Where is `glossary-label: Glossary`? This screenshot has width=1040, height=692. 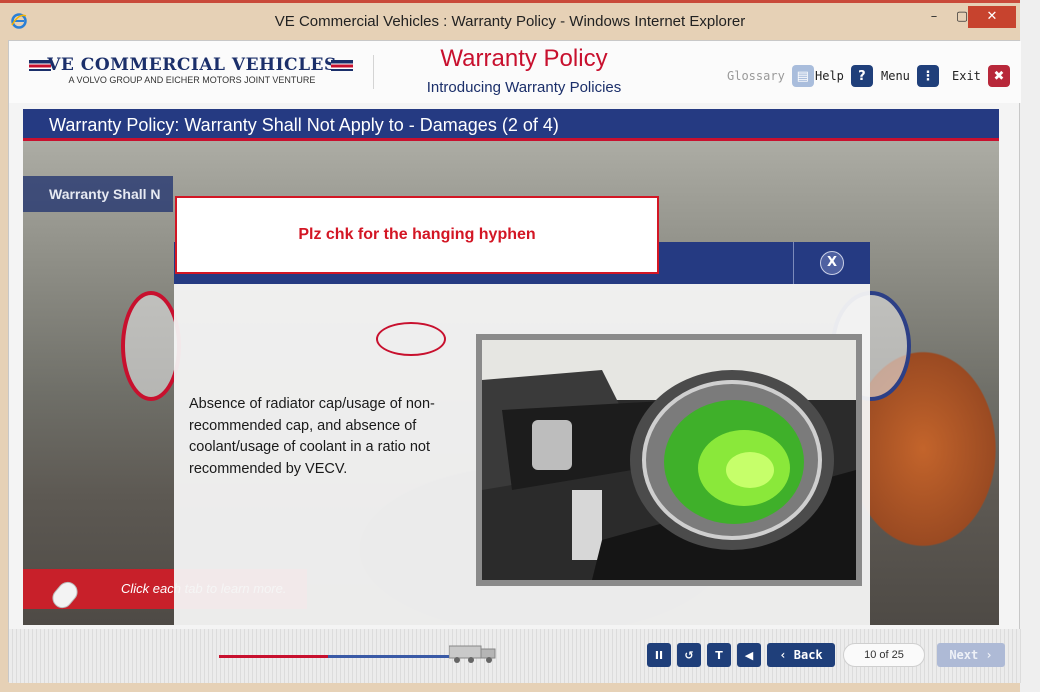 glossary-label: Glossary is located at coordinates (756, 76).